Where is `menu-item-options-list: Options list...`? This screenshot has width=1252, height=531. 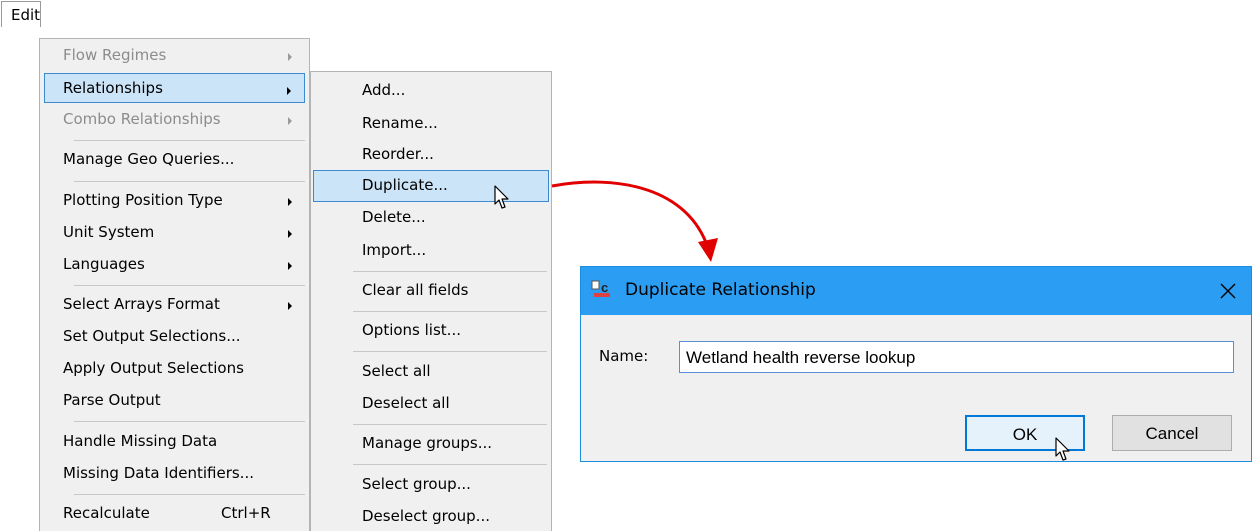
menu-item-options-list: Options list... is located at coordinates (431, 330).